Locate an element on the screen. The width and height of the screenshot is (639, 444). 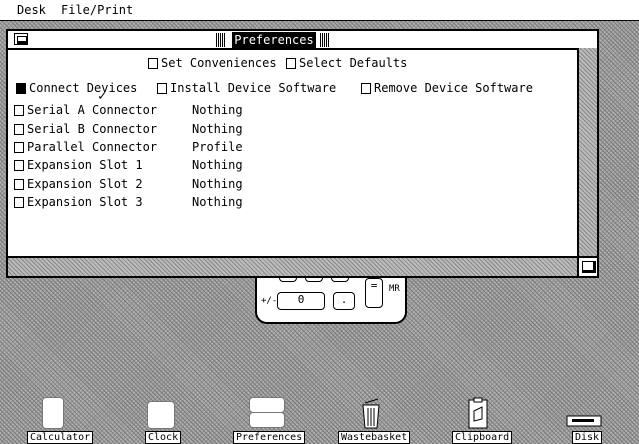
device-value-slot-2: Nothing is located at coordinates (217, 184).